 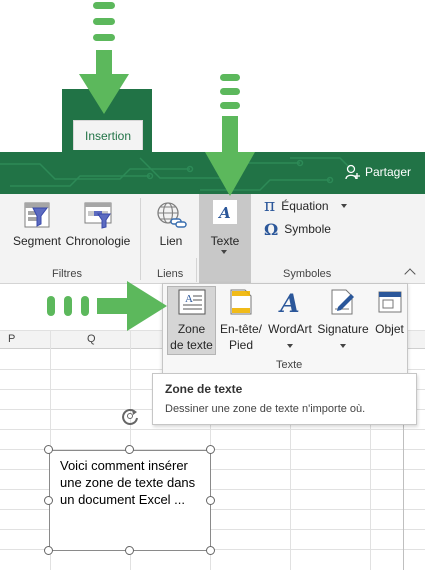 What do you see at coordinates (307, 274) in the screenshot?
I see `group-label-symboles: Symboles` at bounding box center [307, 274].